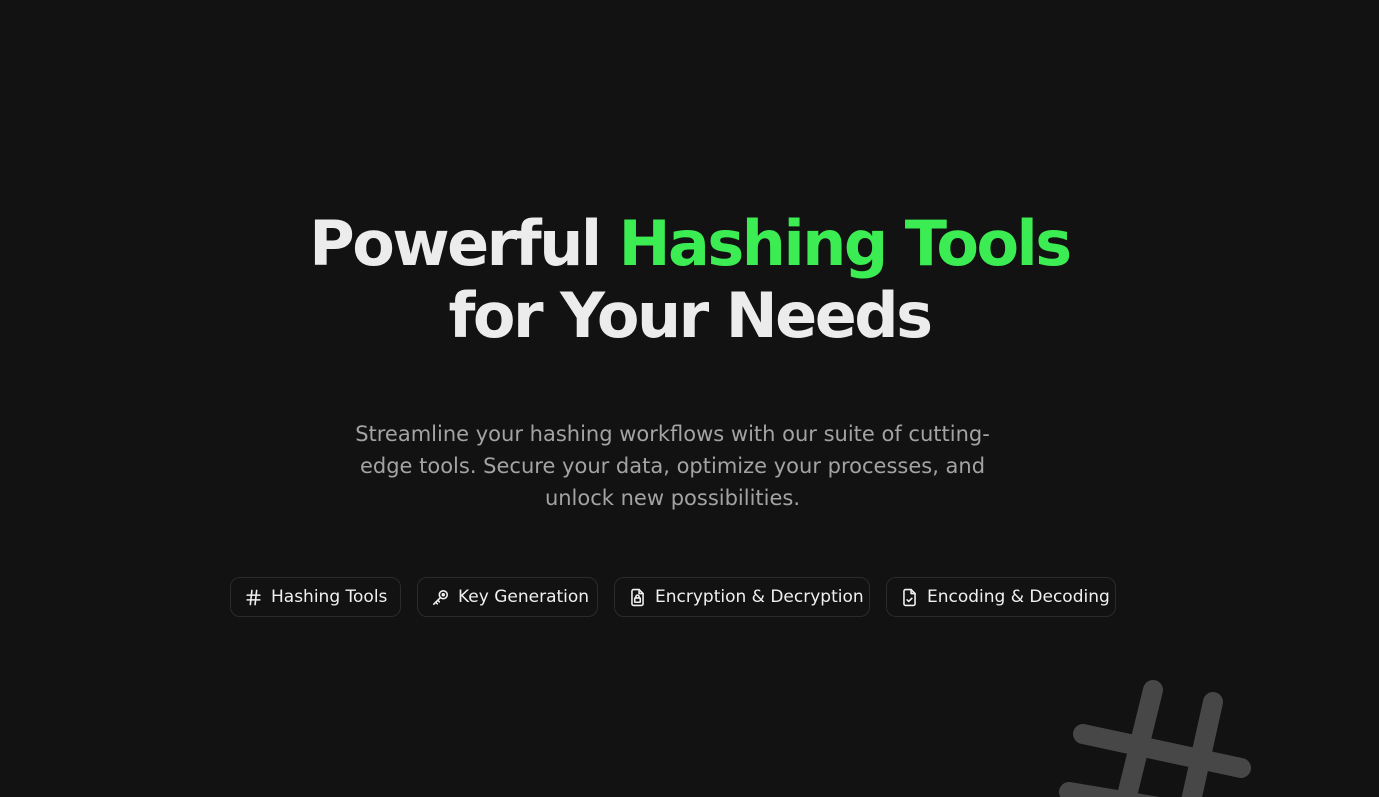 The image size is (1379, 797). What do you see at coordinates (845, 243) in the screenshot?
I see `headline-accent: Hashing Tools` at bounding box center [845, 243].